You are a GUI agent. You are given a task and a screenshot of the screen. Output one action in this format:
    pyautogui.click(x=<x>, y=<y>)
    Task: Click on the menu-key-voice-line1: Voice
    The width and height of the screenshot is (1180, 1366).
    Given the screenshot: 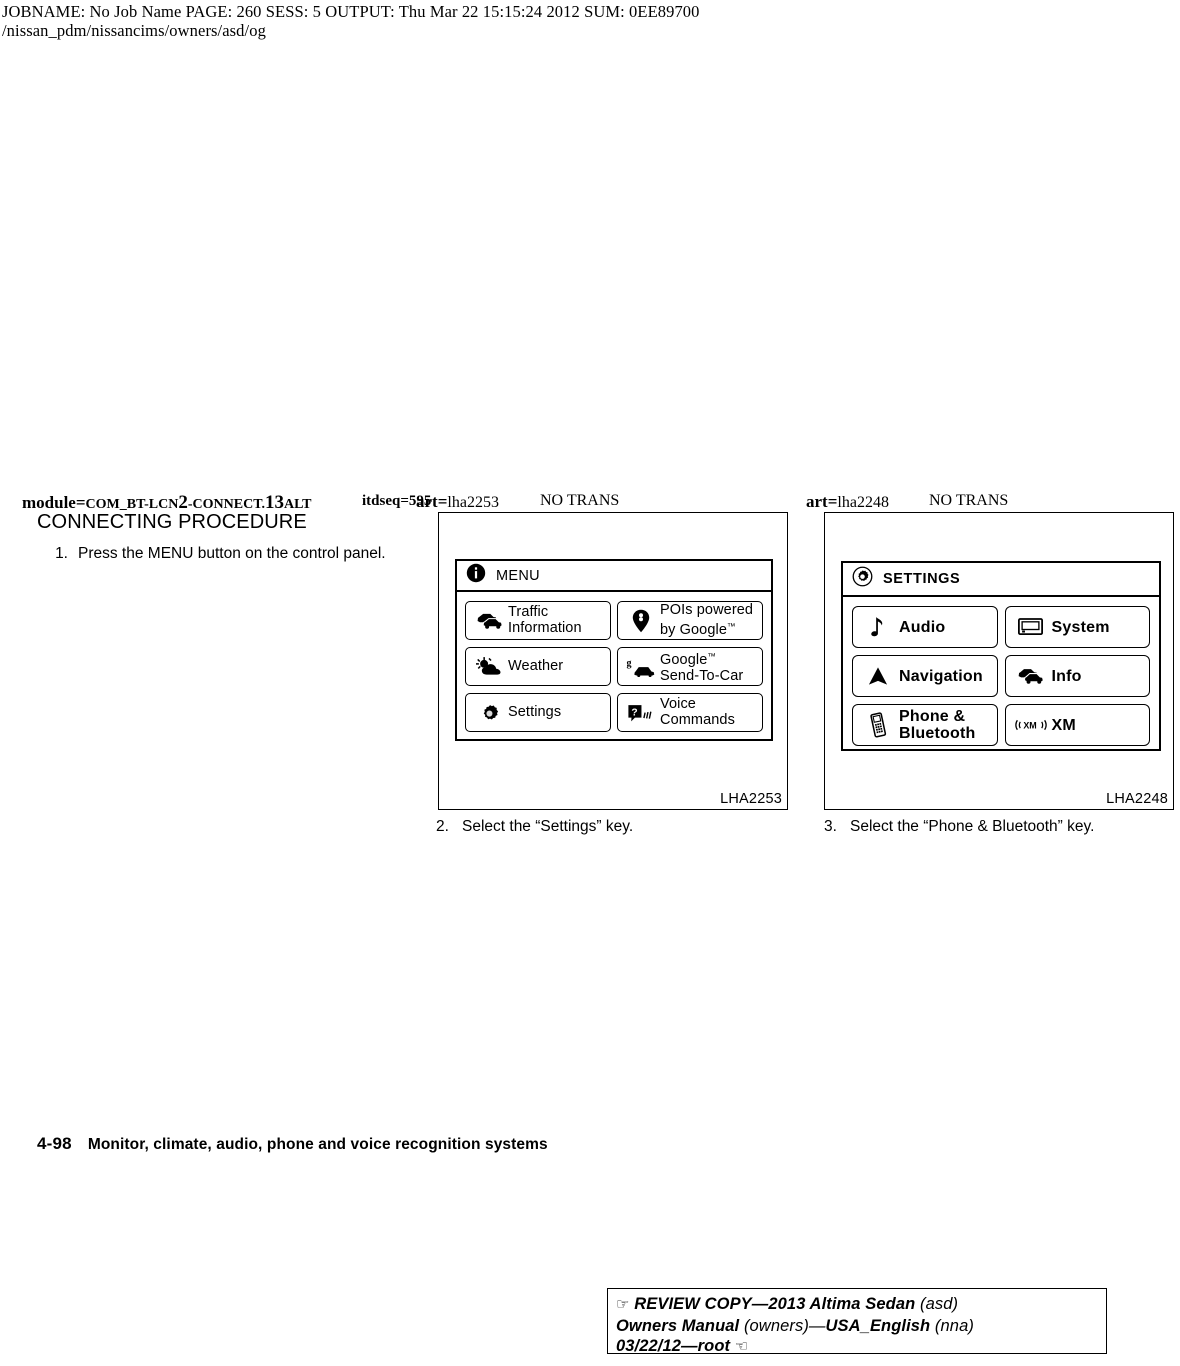 What is the action you would take?
    pyautogui.click(x=678, y=704)
    